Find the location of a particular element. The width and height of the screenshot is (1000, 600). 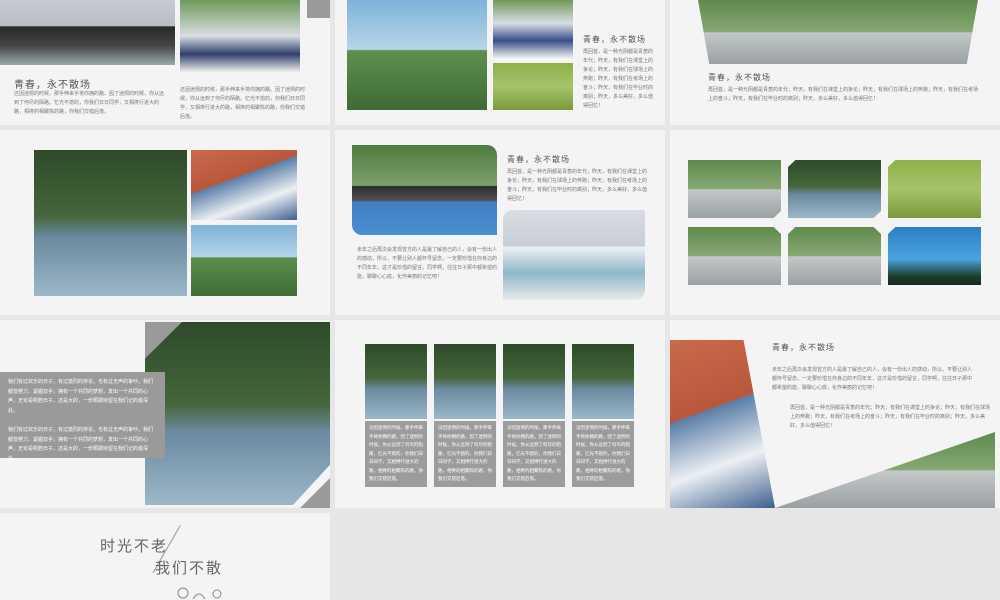

photo-campus-road is located at coordinates (885, 470).